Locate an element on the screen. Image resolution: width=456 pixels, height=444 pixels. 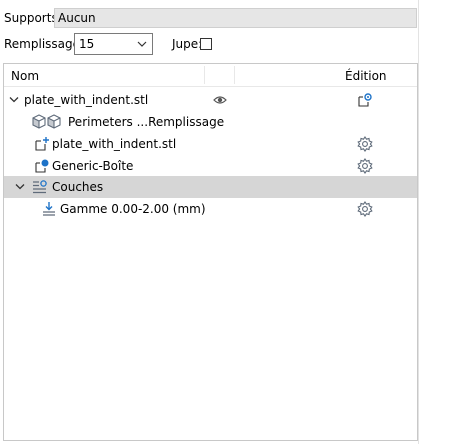
tree-row-label: Couches is located at coordinates (78, 187).